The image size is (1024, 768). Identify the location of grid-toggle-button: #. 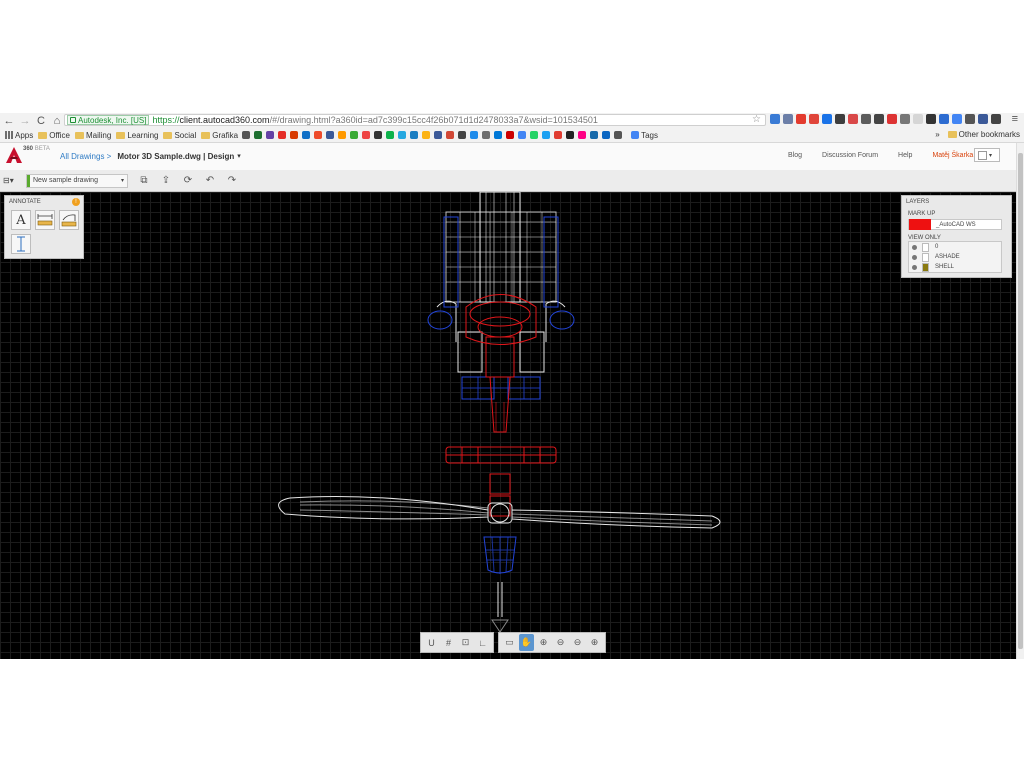
(448, 642).